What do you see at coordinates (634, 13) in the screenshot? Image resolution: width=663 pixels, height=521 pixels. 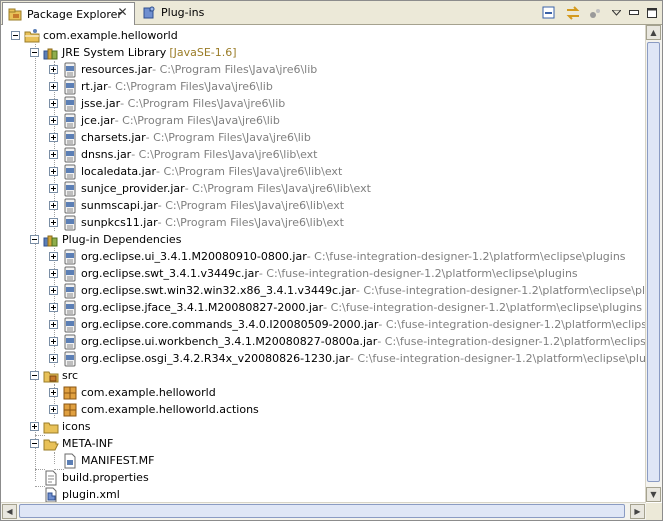 I see `minimize-icon` at bounding box center [634, 13].